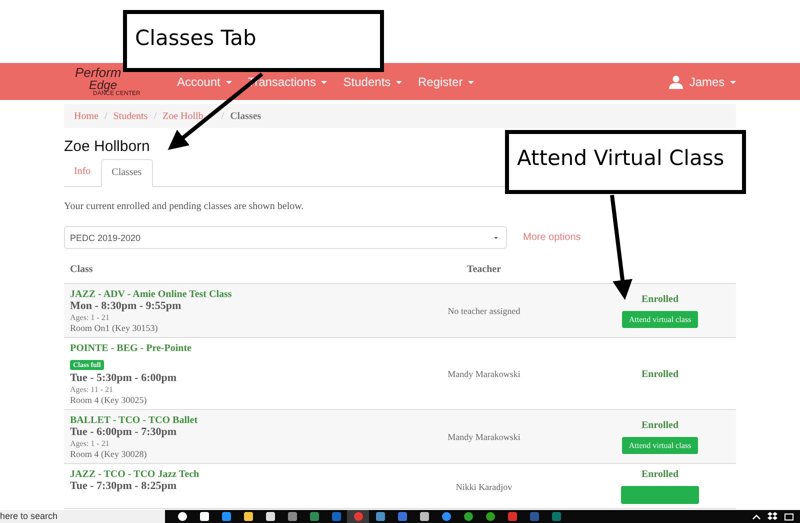 The image size is (800, 523). I want to click on class-time: Tue - 7:30pm - 8:25pm, so click(124, 486).